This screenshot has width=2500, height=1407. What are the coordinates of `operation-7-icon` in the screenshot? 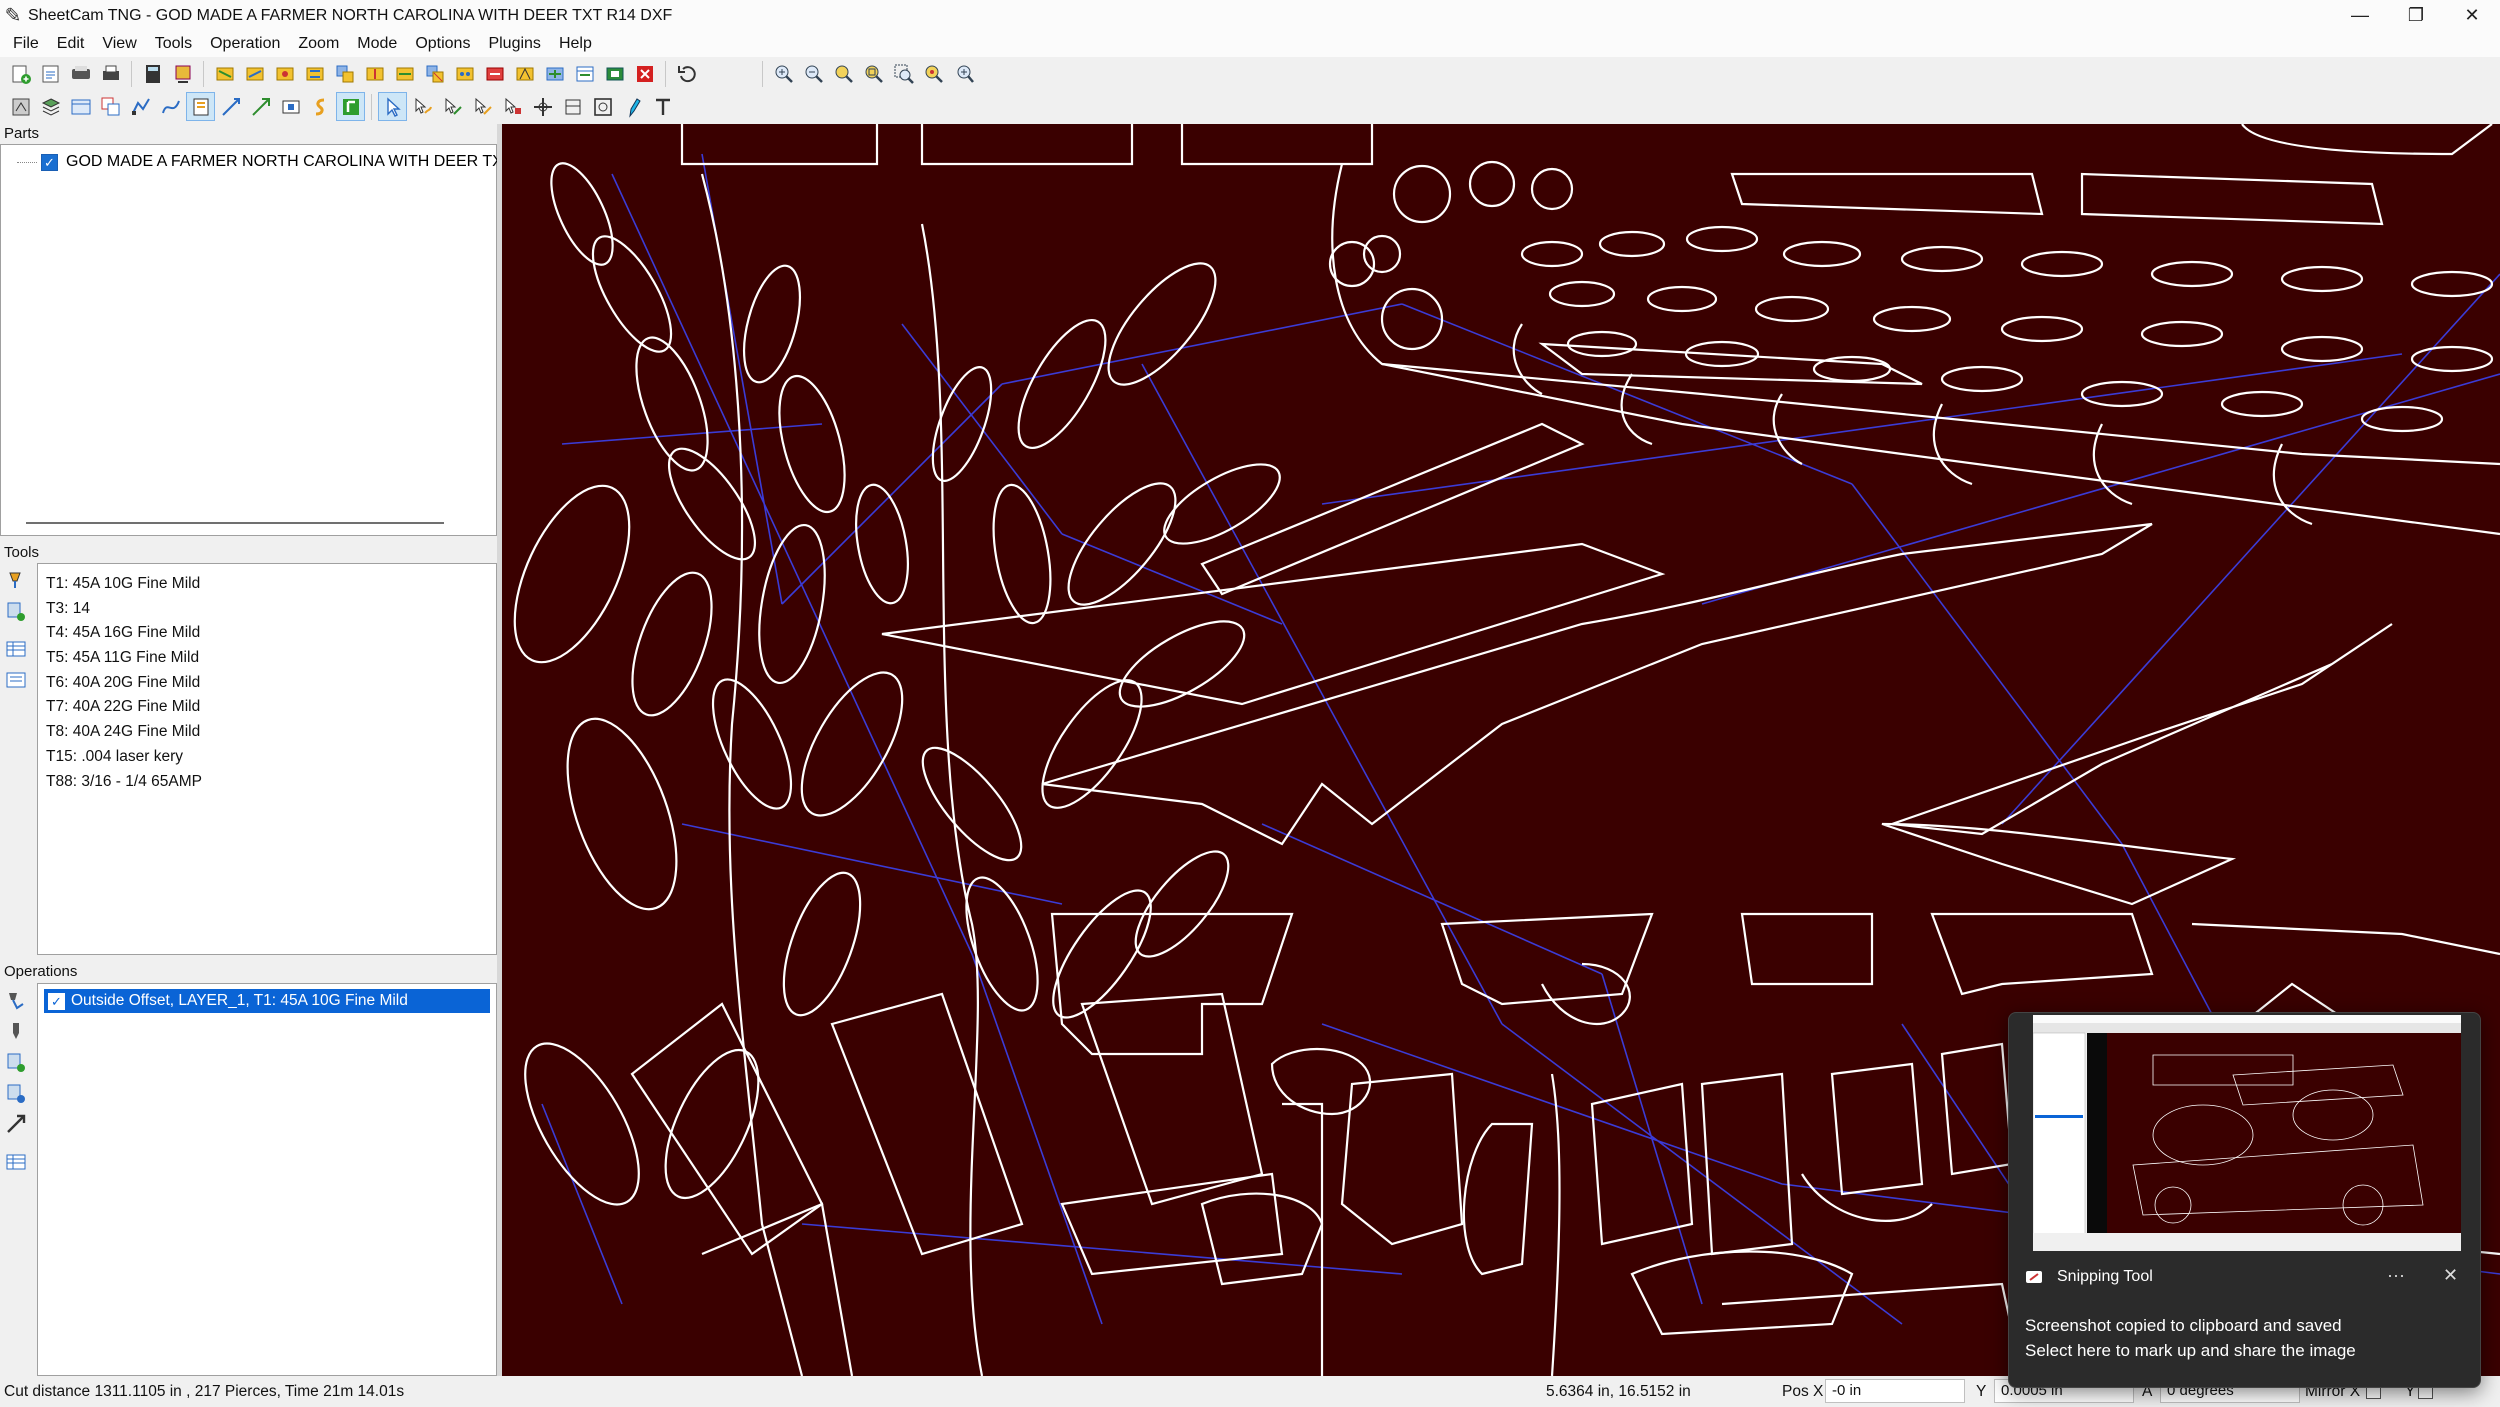 It's located at (404, 73).